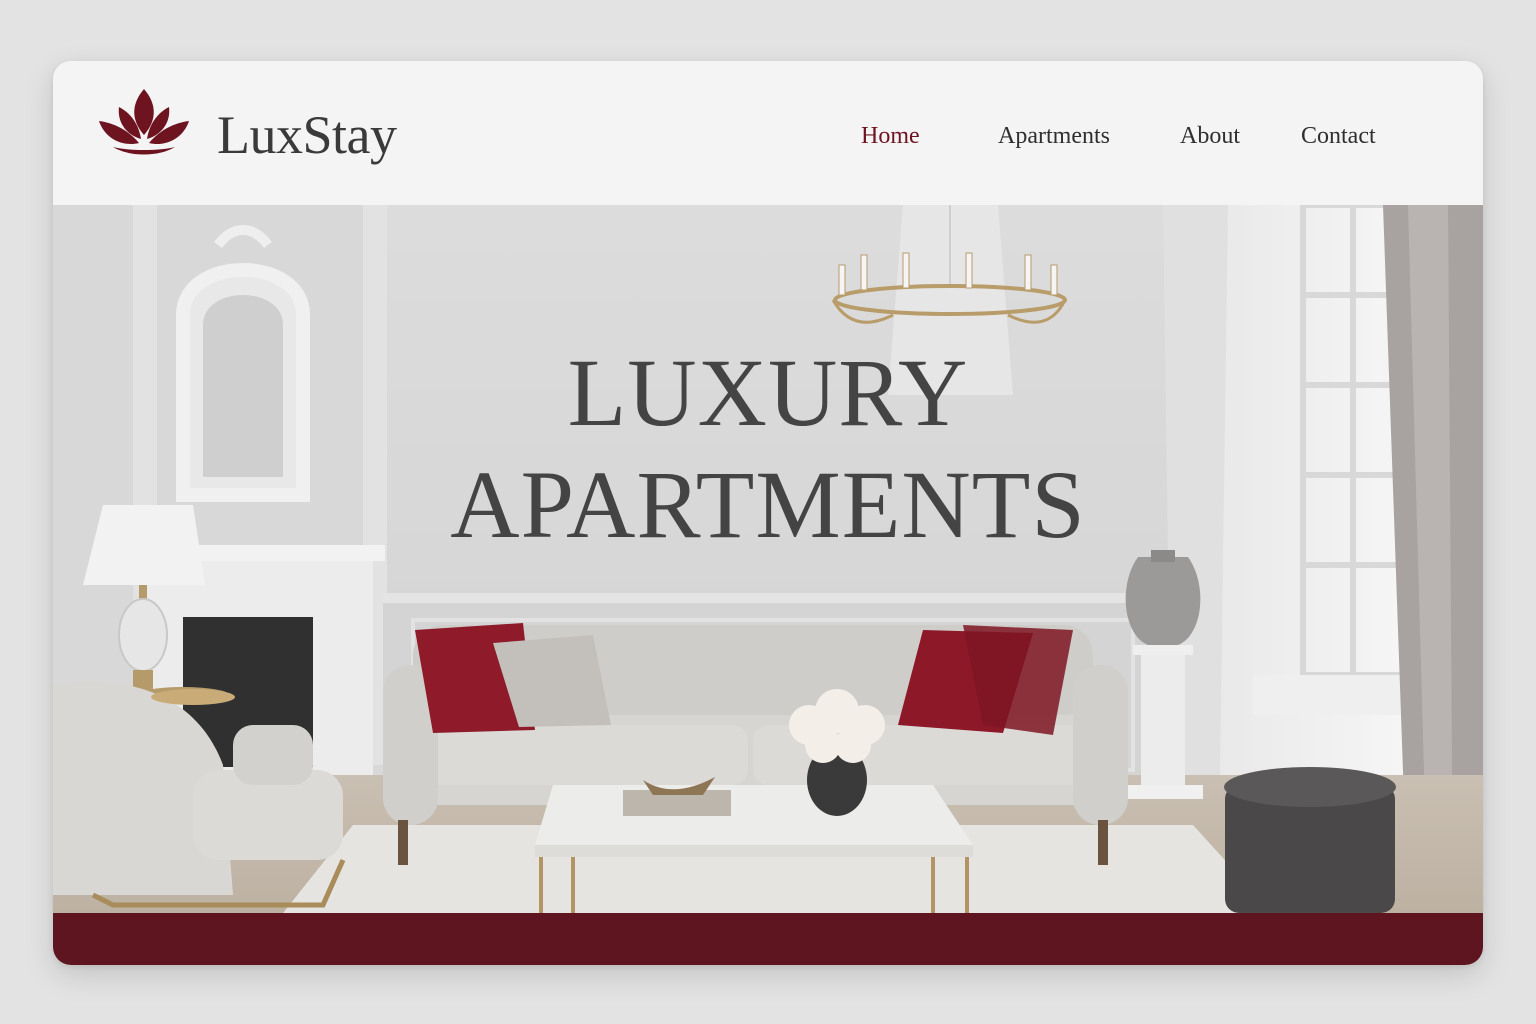  What do you see at coordinates (1310, 840) in the screenshot?
I see `ottoman` at bounding box center [1310, 840].